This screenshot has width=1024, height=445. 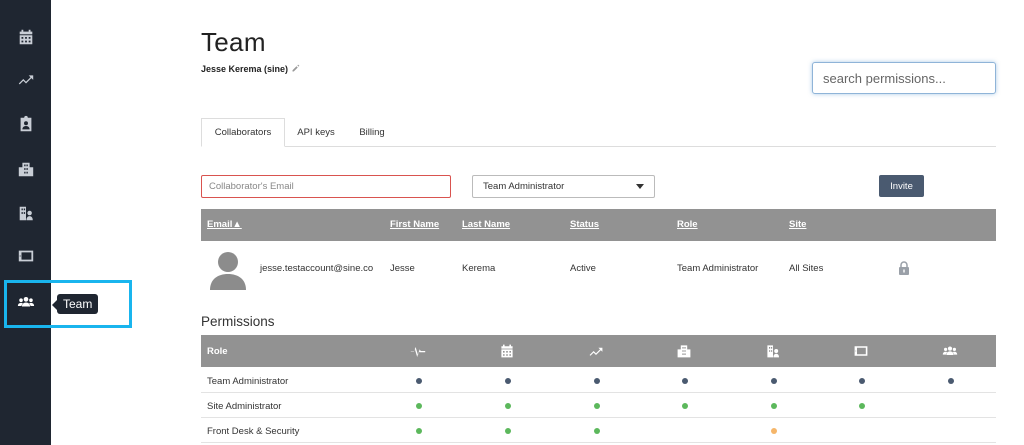 I want to click on activity-icon, so click(x=418, y=351).